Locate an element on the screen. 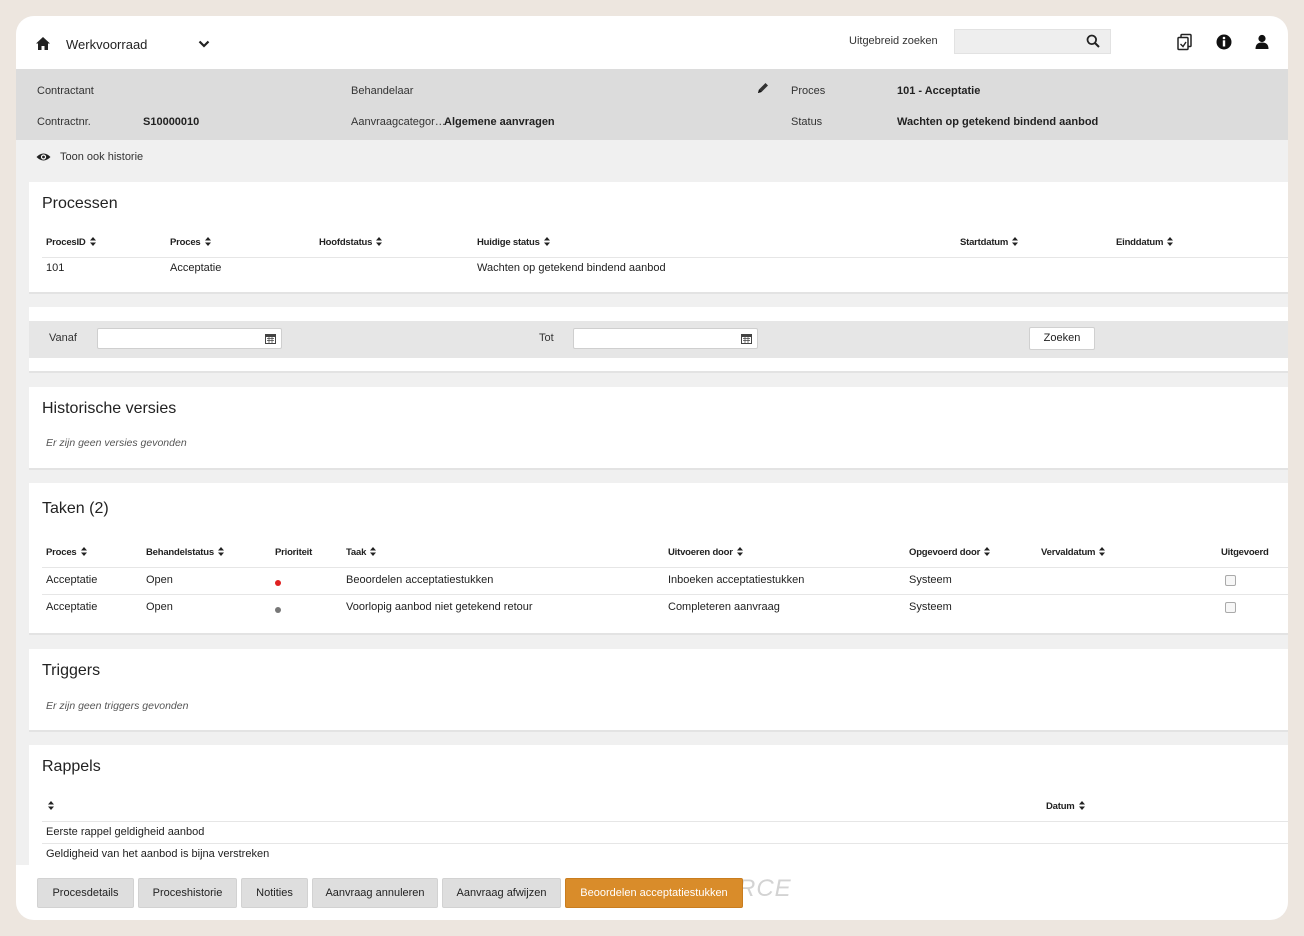  col-hoofdstatus: Hoofdstatus is located at coordinates (351, 242).